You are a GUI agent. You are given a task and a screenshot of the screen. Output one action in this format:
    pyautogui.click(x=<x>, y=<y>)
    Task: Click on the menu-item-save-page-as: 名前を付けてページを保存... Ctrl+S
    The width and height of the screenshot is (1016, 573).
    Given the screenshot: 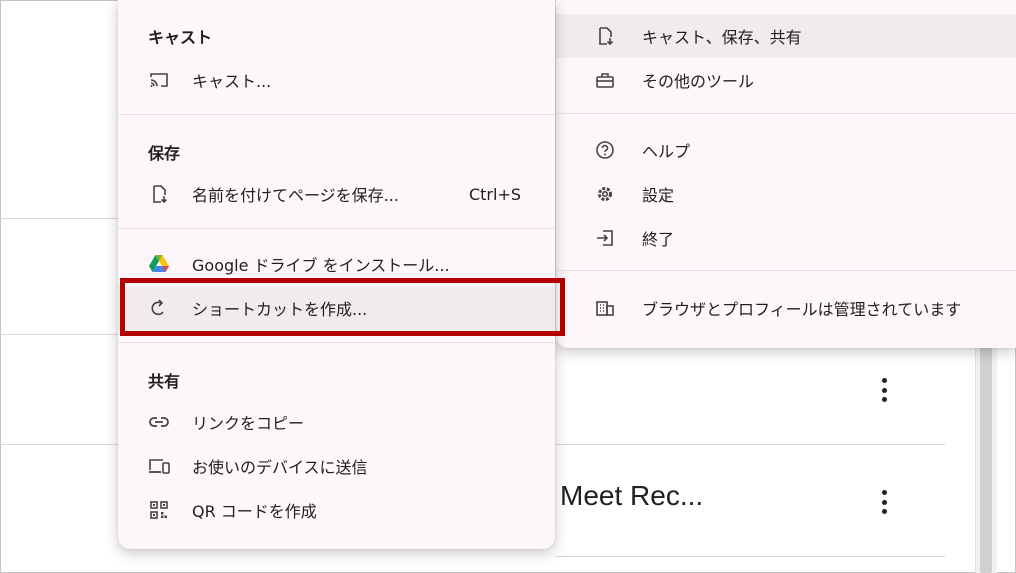 What is the action you would take?
    pyautogui.click(x=336, y=194)
    